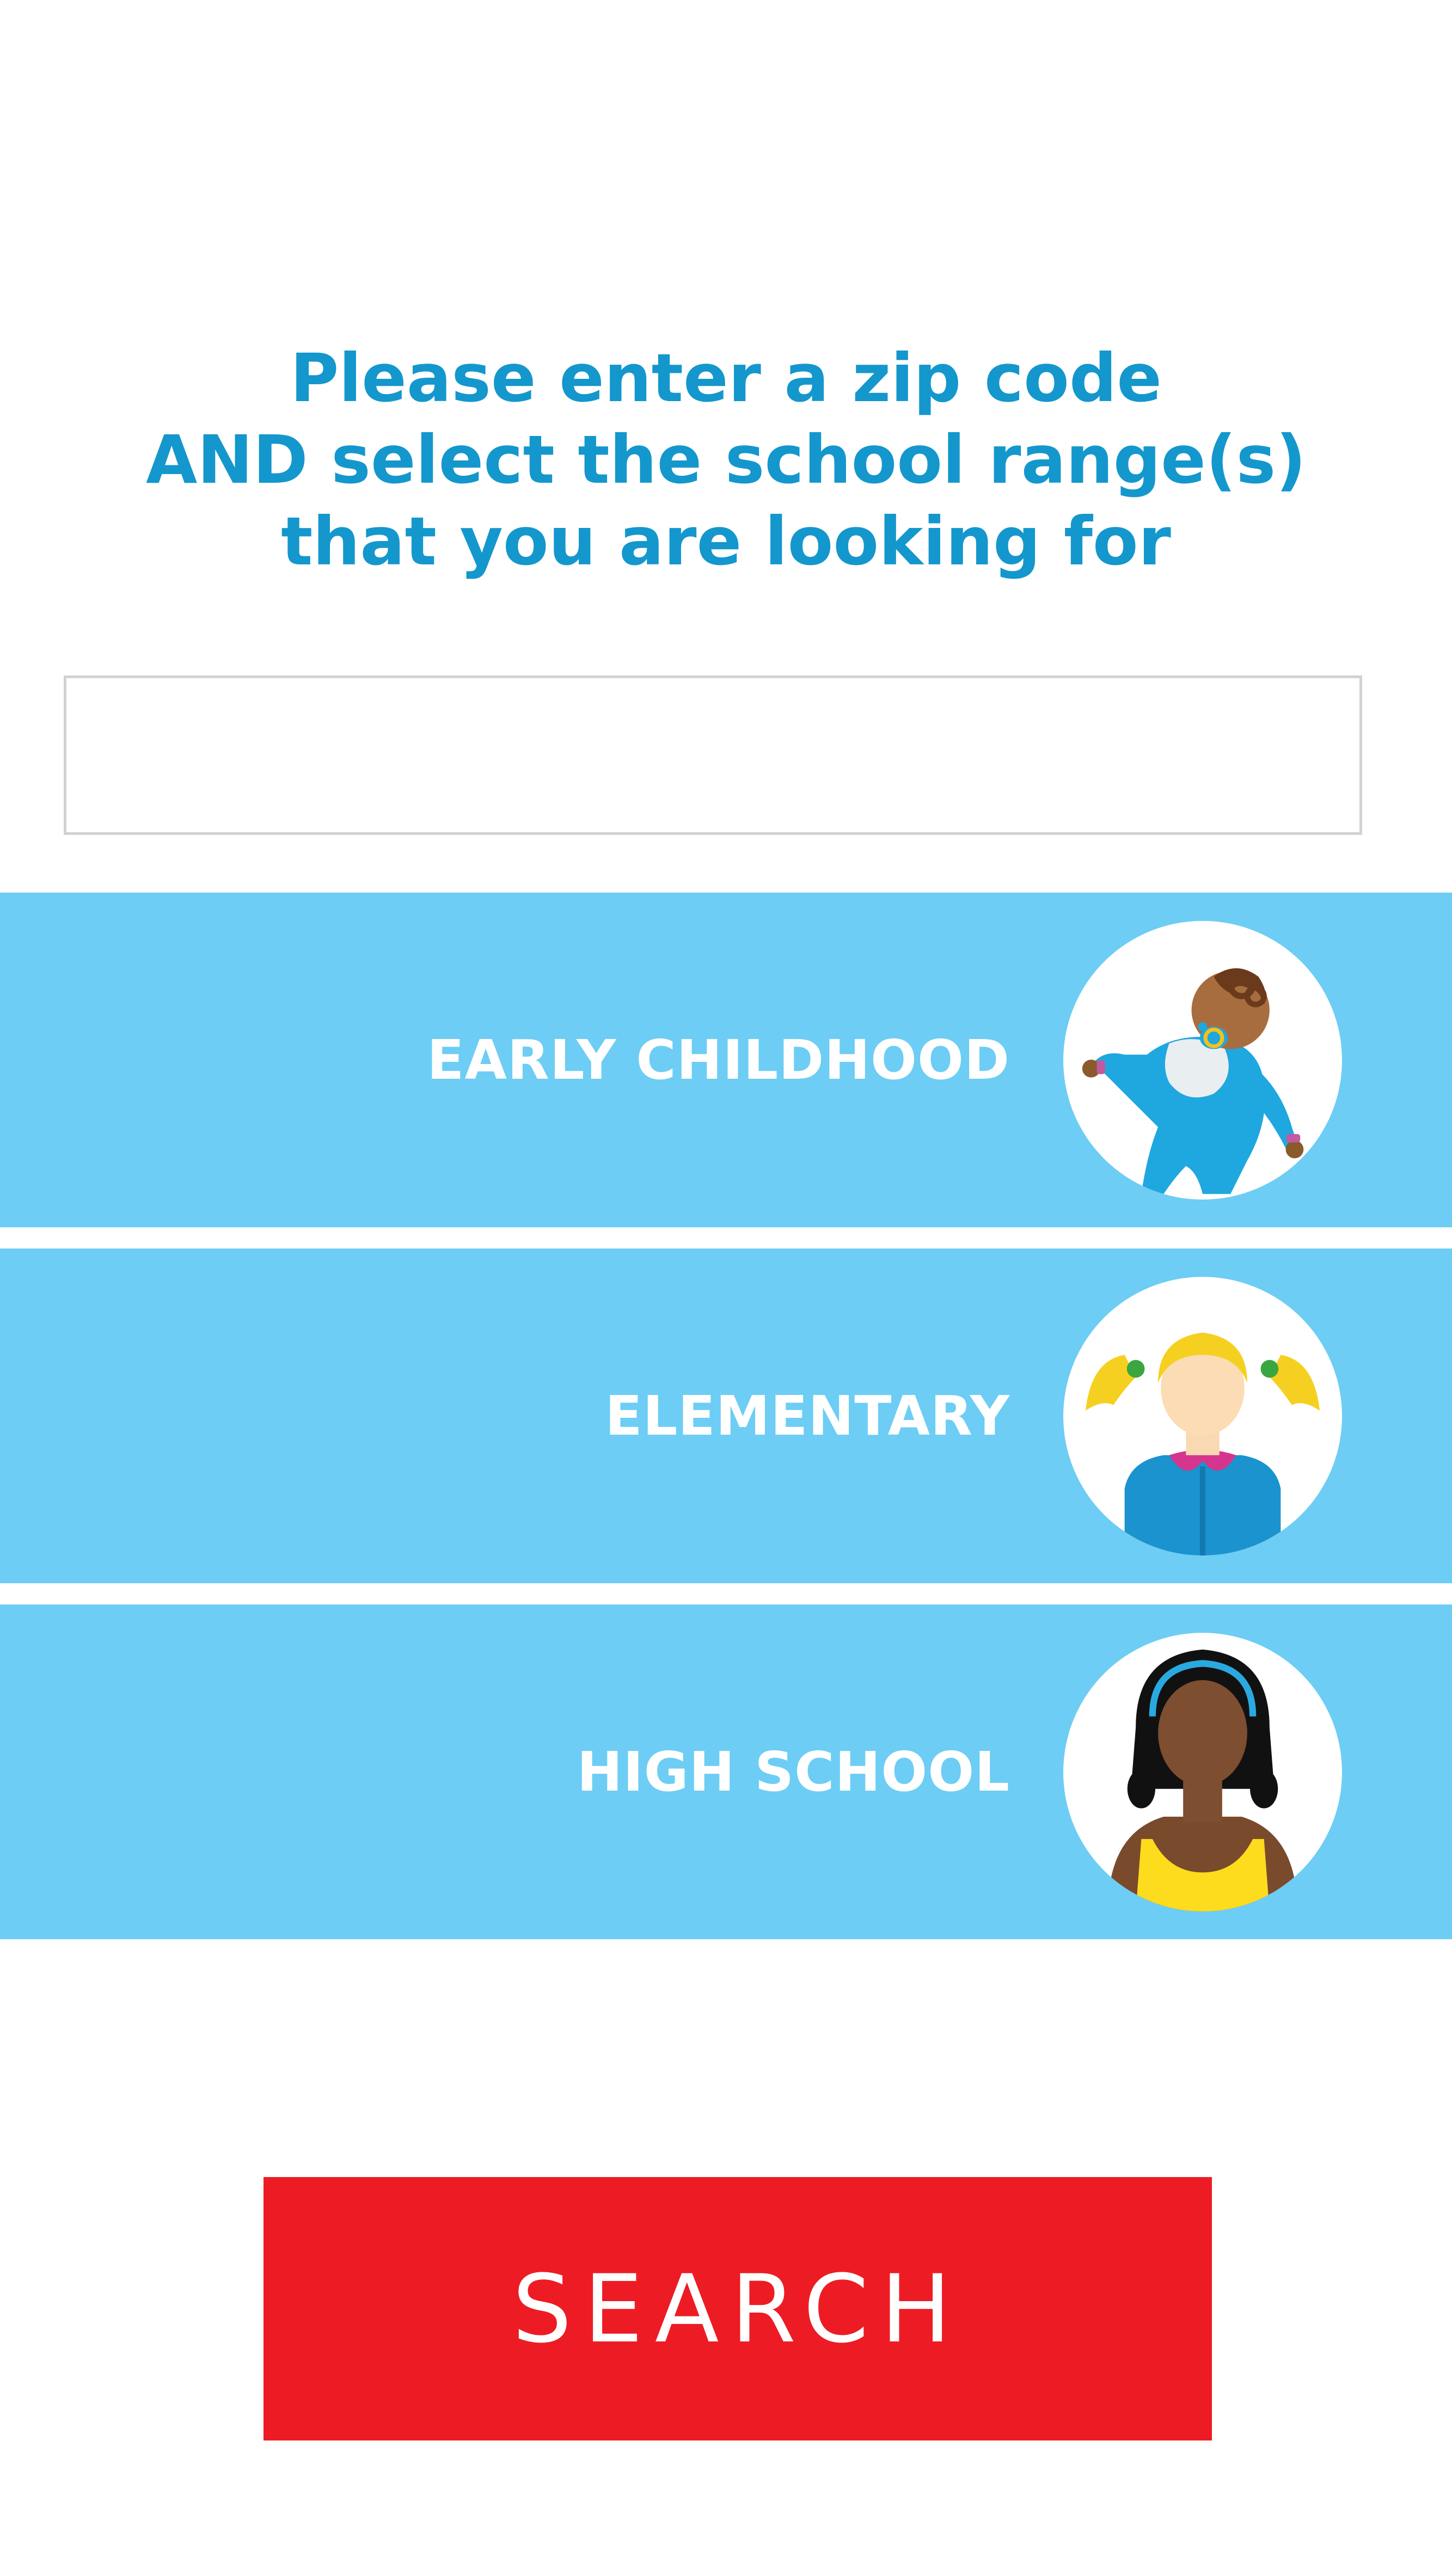 Image resolution: width=1452 pixels, height=2576 pixels. I want to click on teen-girl-icon, so click(1202, 1772).